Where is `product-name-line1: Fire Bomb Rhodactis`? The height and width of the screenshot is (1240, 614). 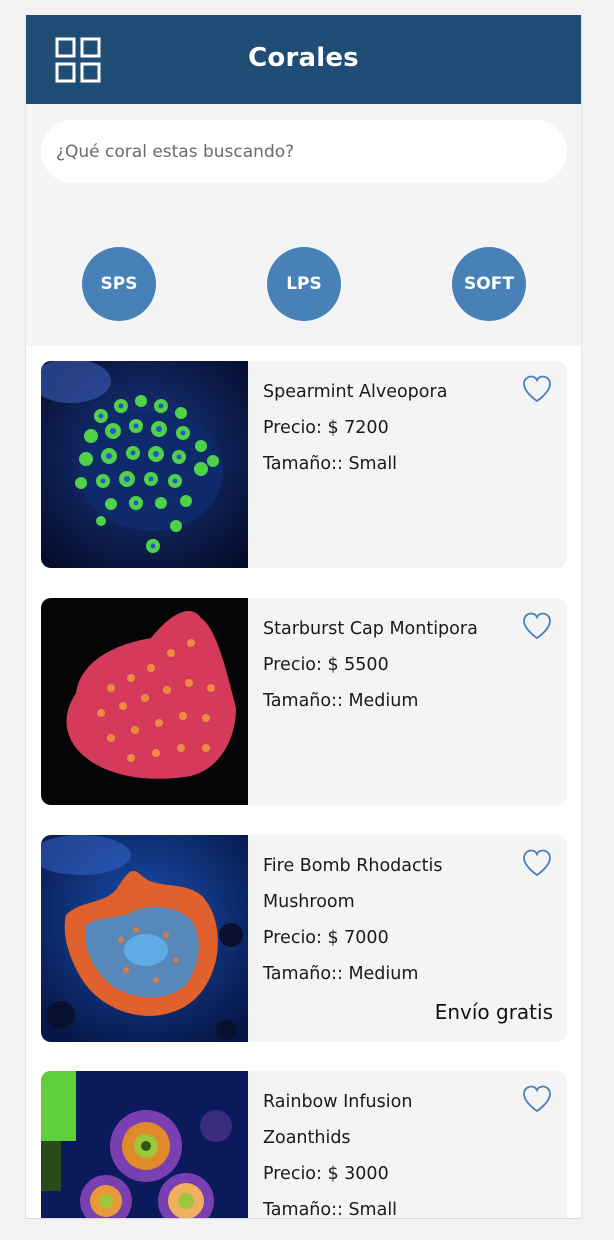 product-name-line1: Fire Bomb Rhodactis is located at coordinates (353, 866).